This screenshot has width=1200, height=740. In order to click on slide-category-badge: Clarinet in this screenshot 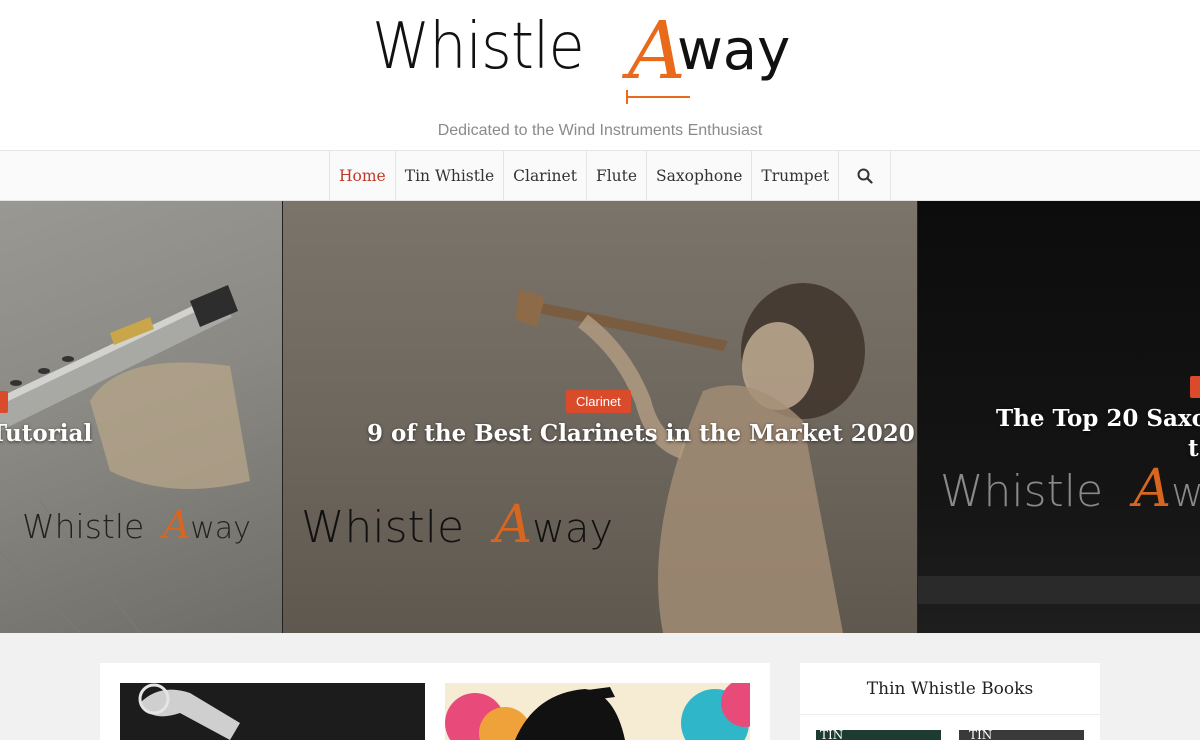, I will do `click(598, 401)`.